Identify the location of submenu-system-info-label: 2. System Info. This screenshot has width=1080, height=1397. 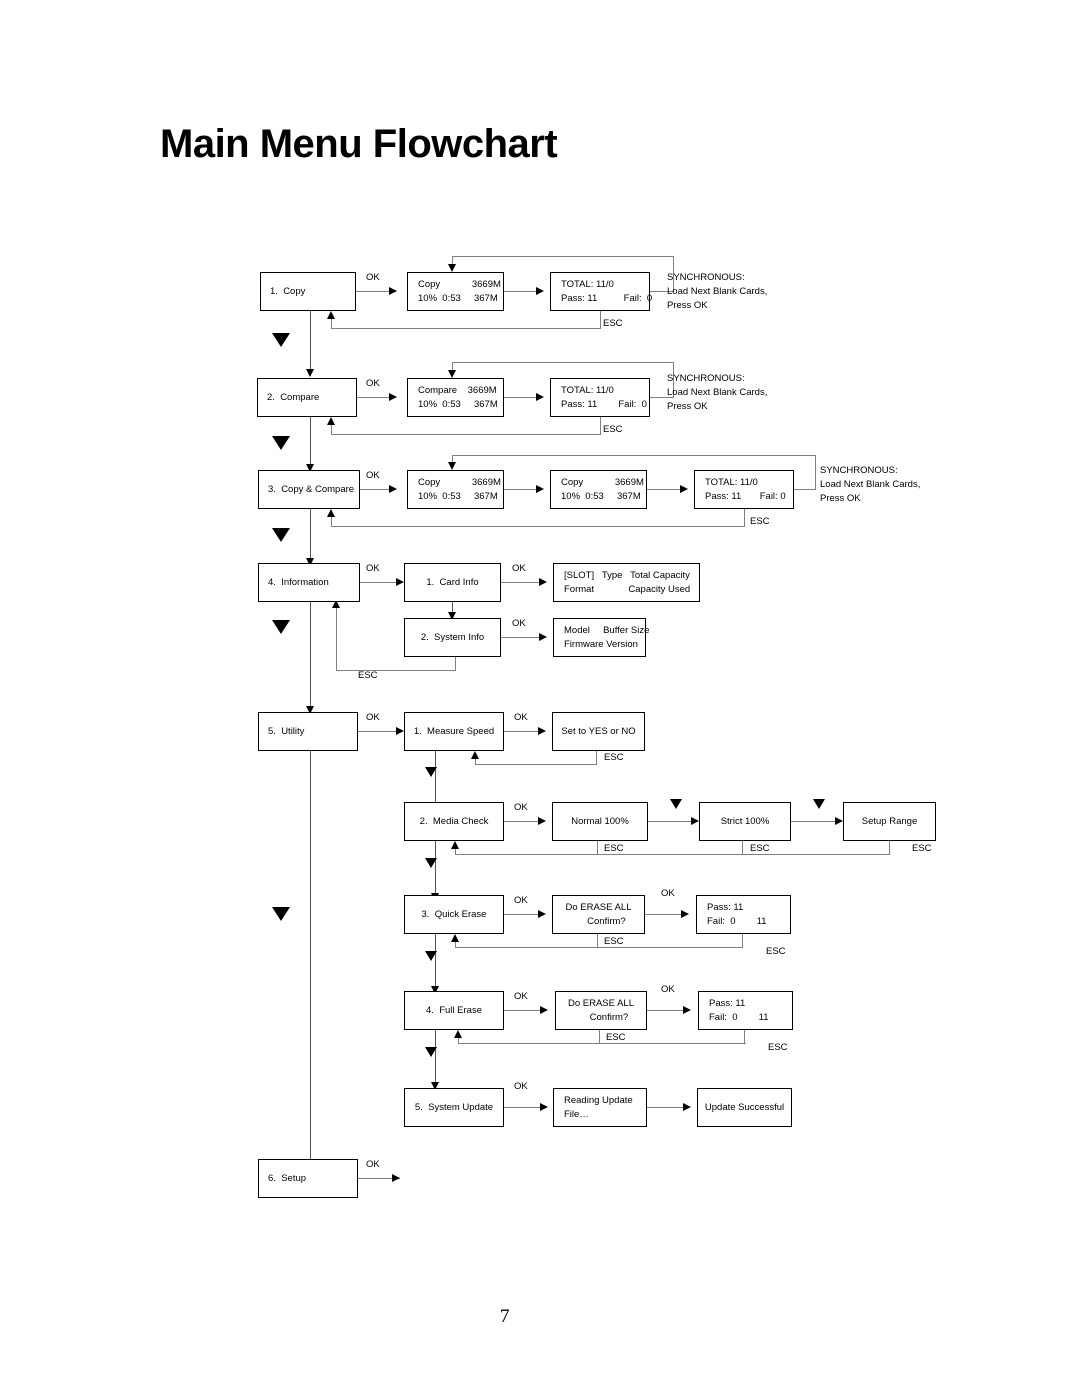
(452, 637).